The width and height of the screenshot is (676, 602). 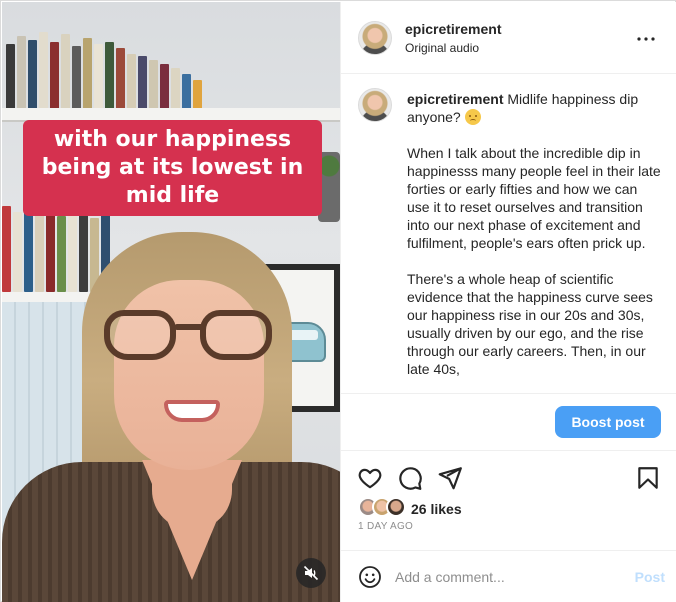 I want to click on original-audio-link: Original audio, so click(x=442, y=48).